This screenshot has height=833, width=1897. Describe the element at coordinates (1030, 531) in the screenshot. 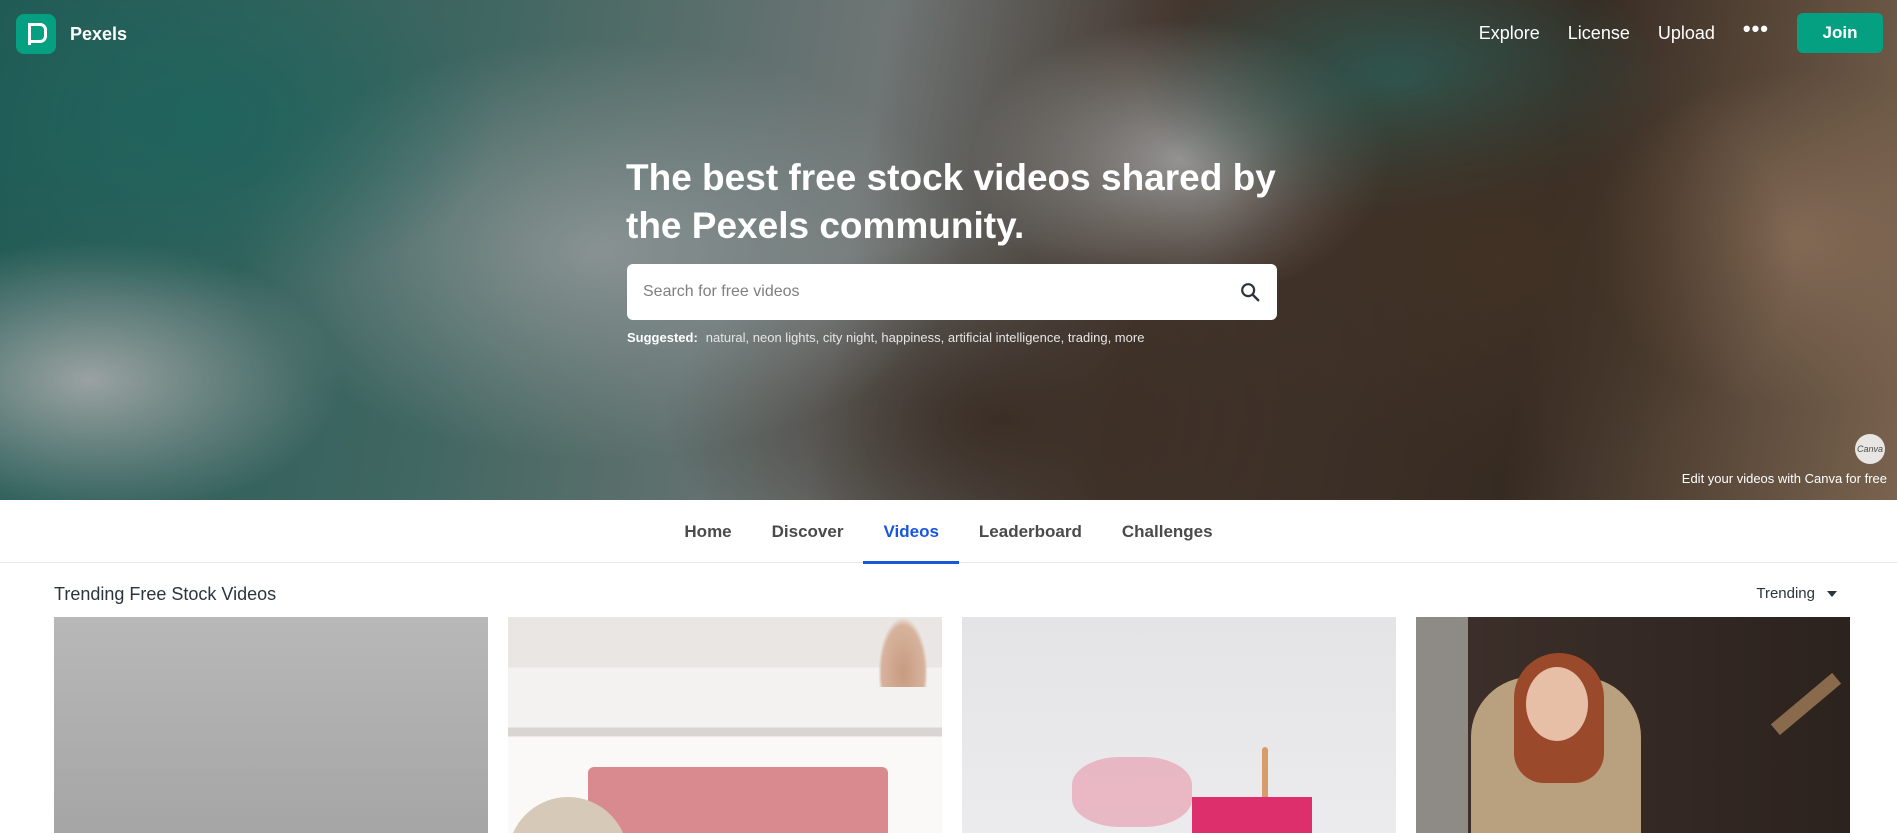

I see `tab-leaderboard: Leaderboard` at that location.